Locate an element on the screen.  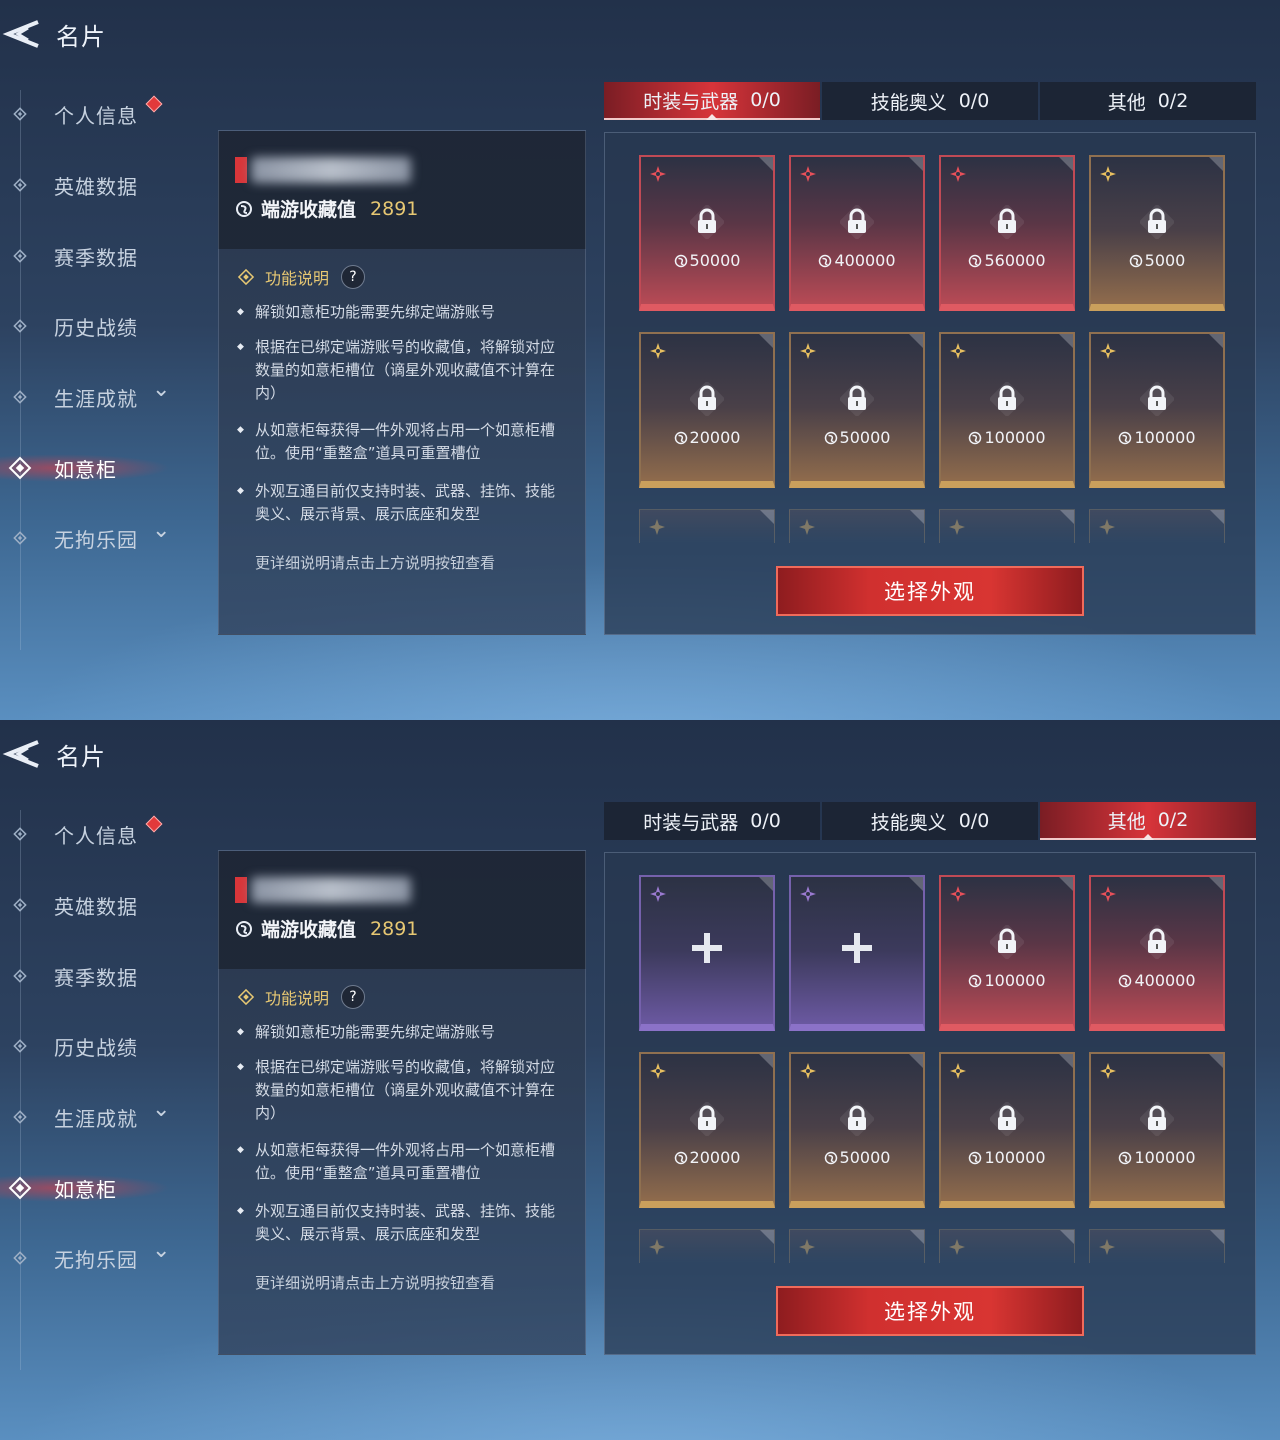
tab-label: 其他 is located at coordinates (1126, 102).